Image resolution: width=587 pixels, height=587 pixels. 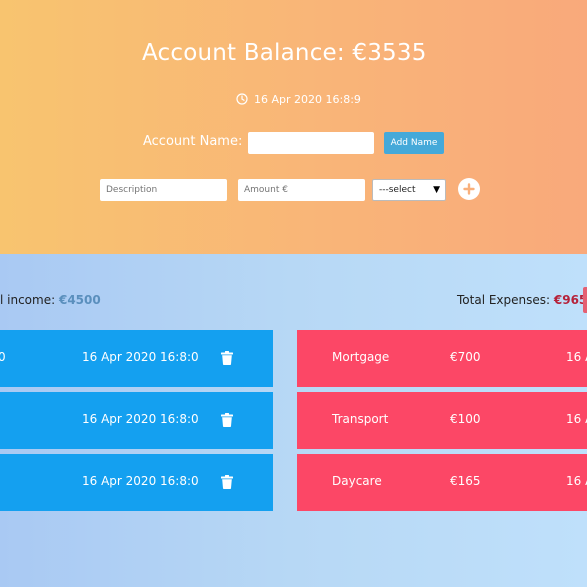 What do you see at coordinates (3, 357) in the screenshot?
I see `income-item-edge-text: 0` at bounding box center [3, 357].